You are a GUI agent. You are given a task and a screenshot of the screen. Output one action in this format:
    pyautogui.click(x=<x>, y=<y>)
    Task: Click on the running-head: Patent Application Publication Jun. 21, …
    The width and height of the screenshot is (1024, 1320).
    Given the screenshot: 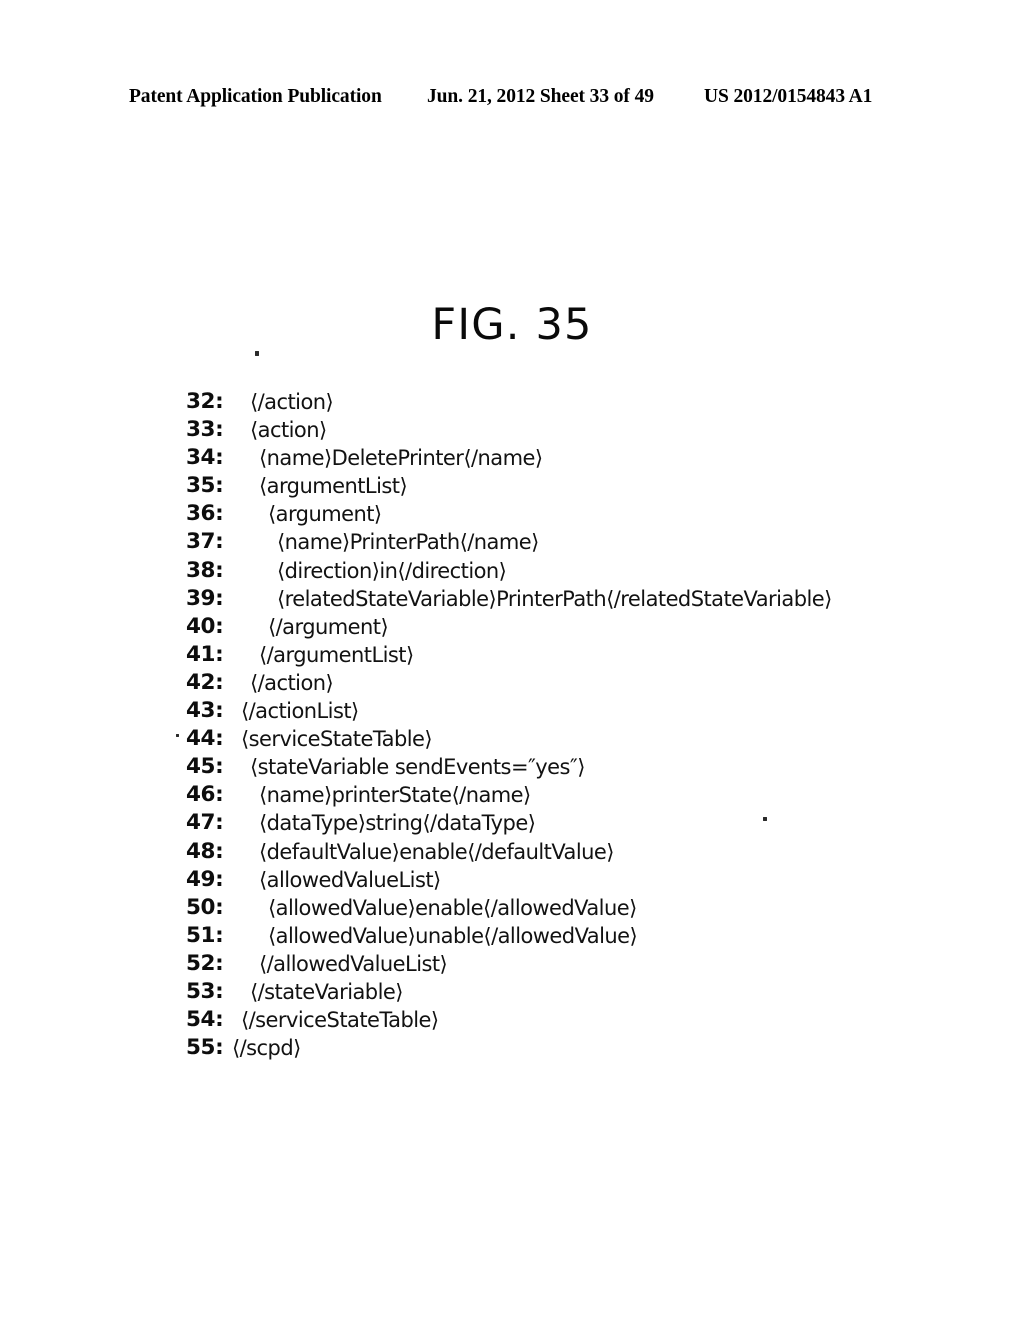 What is the action you would take?
    pyautogui.click(x=512, y=99)
    